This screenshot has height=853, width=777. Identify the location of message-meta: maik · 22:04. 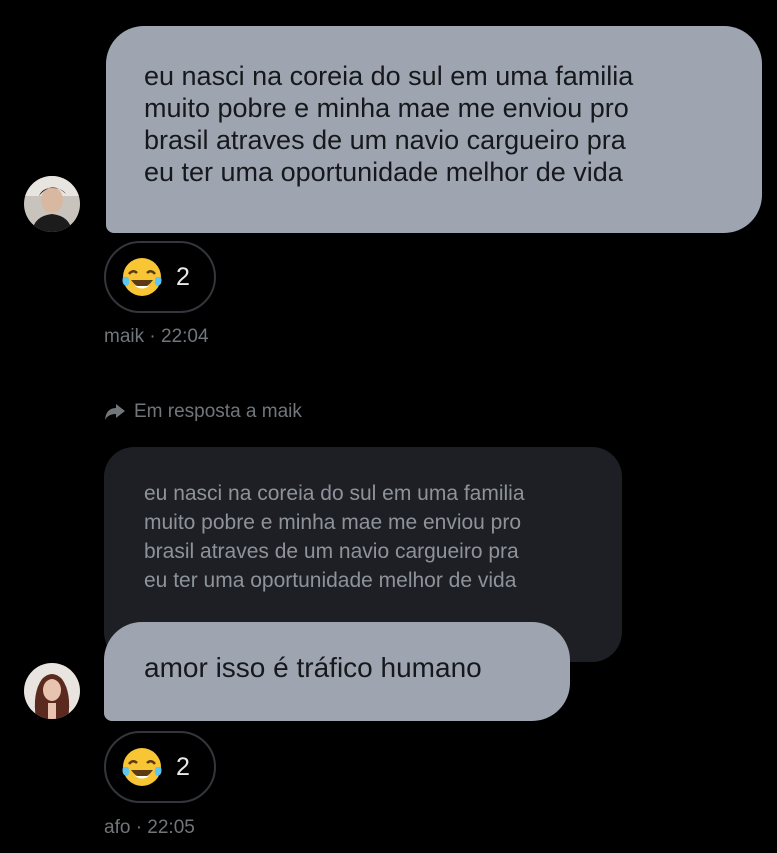
(156, 336).